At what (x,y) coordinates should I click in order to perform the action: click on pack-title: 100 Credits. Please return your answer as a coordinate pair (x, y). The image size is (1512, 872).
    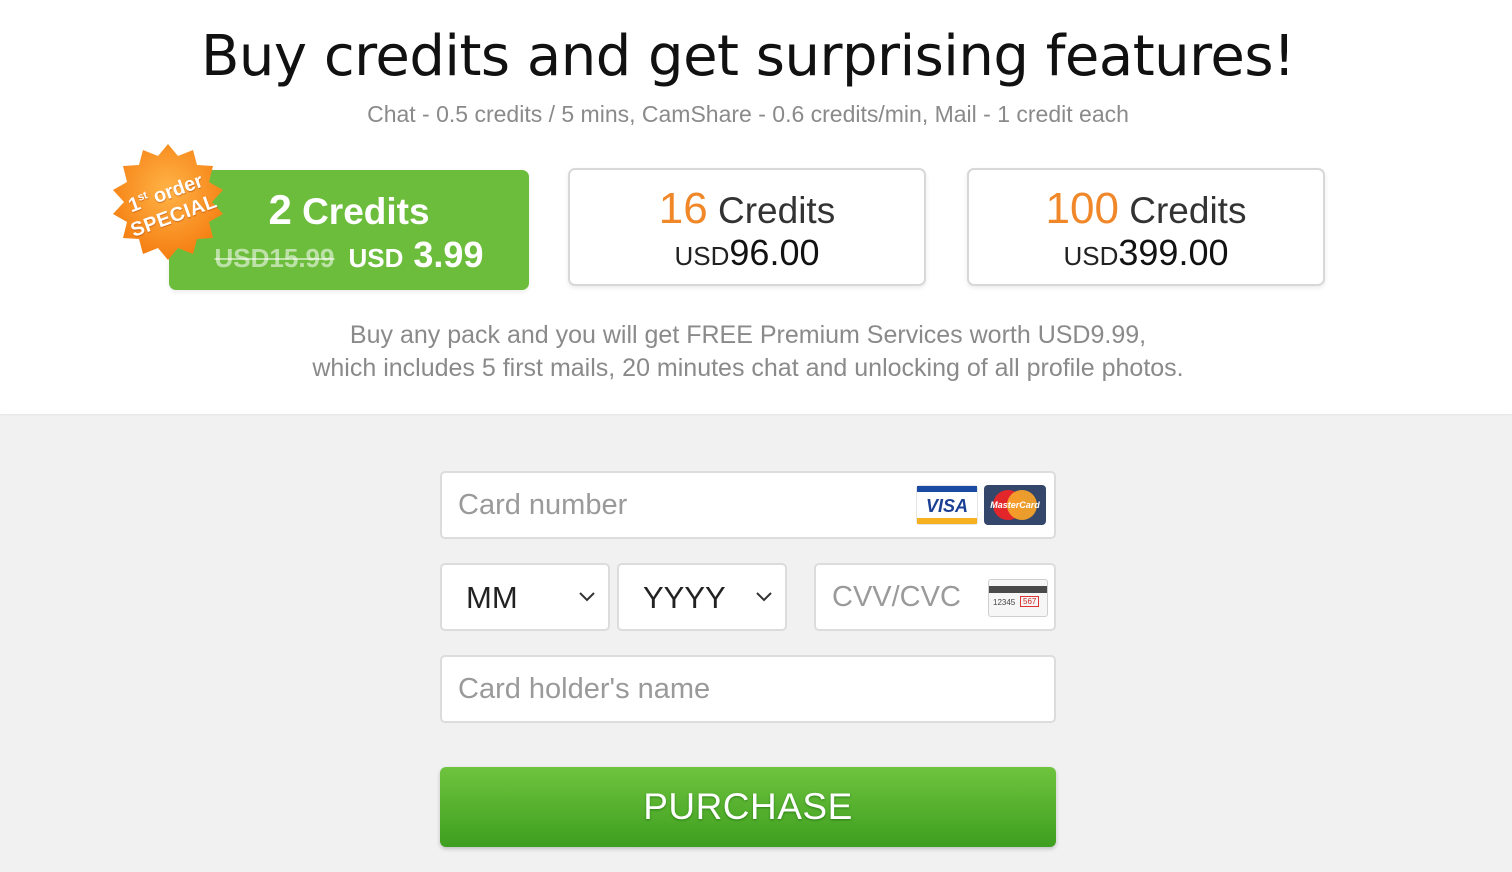
    Looking at the image, I should click on (1146, 209).